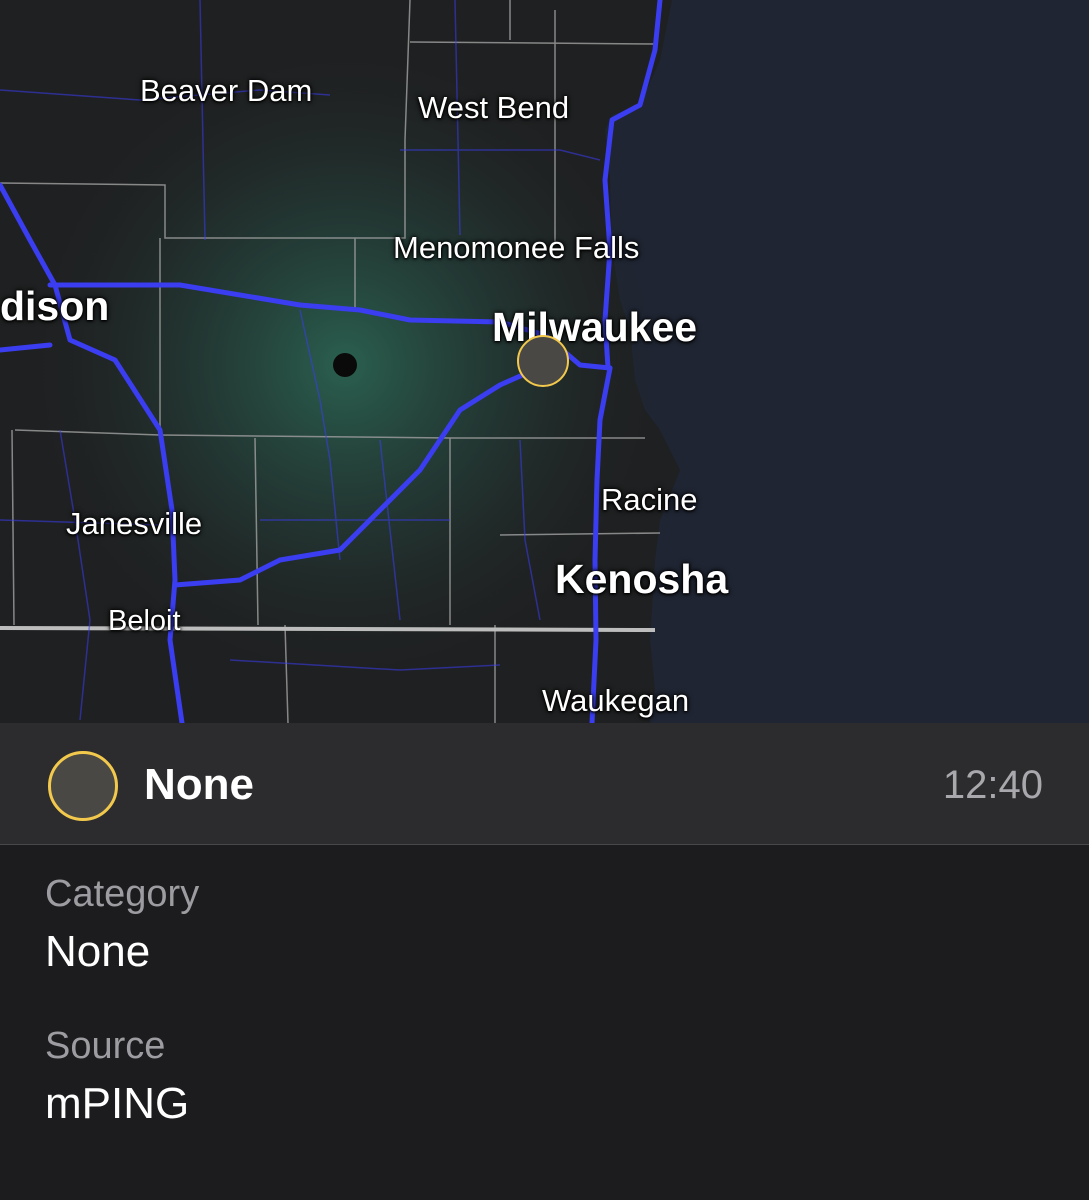 Image resolution: width=1089 pixels, height=1200 pixels. I want to click on city-label-waukegan: Waukegan, so click(616, 700).